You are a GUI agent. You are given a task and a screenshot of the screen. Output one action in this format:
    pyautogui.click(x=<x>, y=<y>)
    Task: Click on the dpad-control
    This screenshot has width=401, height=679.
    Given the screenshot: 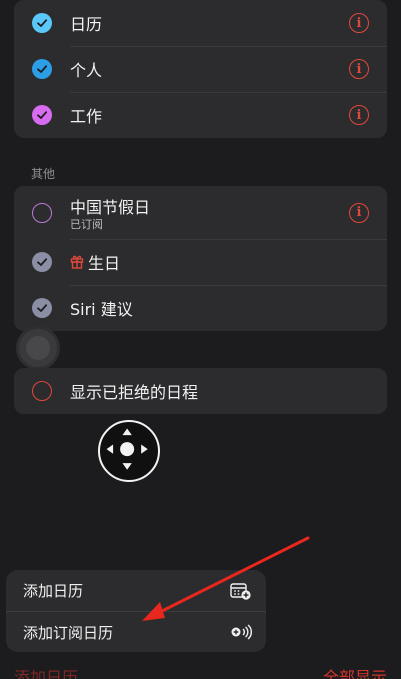 What is the action you would take?
    pyautogui.click(x=129, y=451)
    